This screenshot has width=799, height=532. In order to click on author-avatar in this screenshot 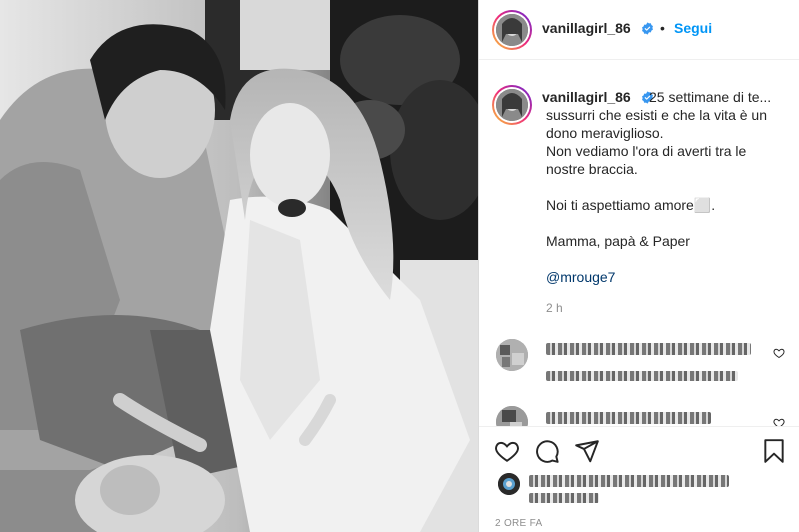, I will do `click(512, 30)`.